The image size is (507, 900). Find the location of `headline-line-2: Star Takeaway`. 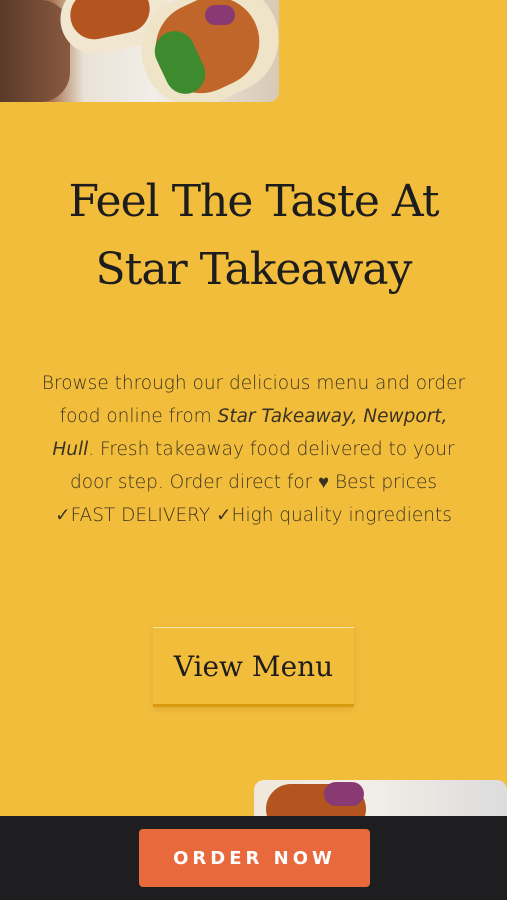

headline-line-2: Star Takeaway is located at coordinates (254, 269).